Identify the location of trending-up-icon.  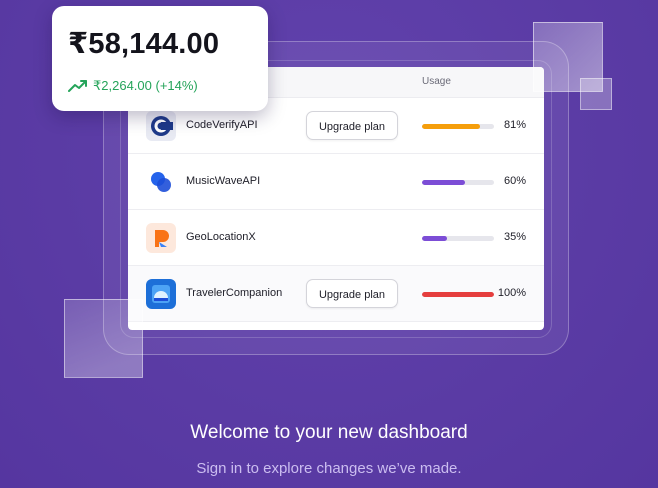
(77, 86).